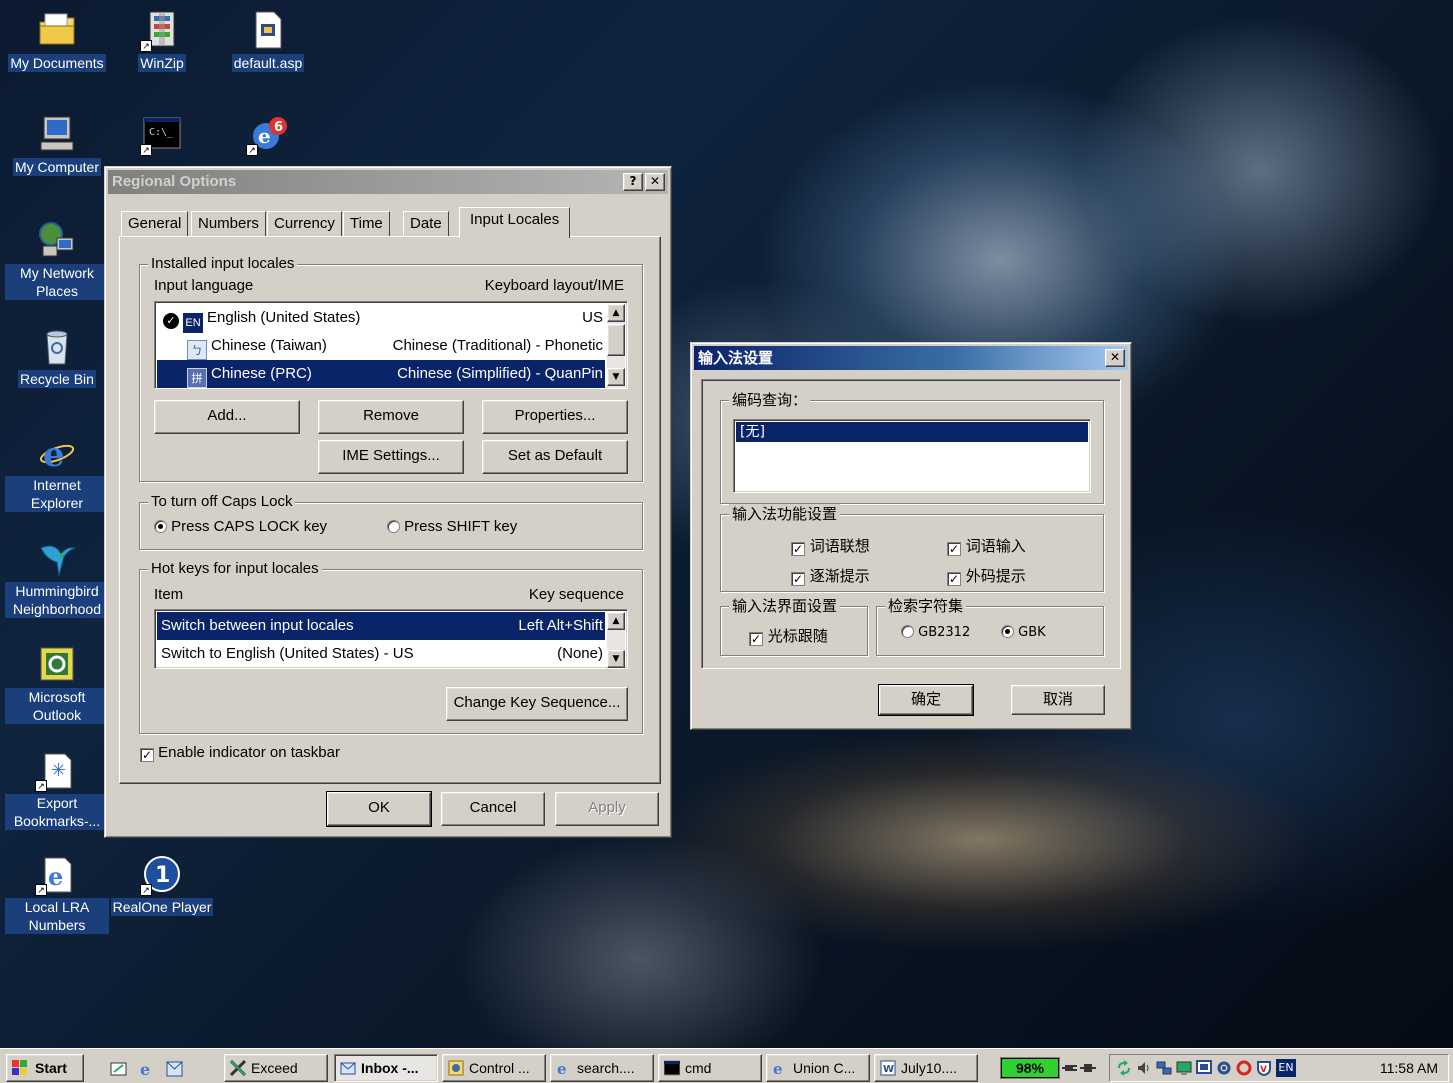 Image resolution: width=1453 pixels, height=1083 pixels. Describe the element at coordinates (710, 1068) in the screenshot. I see `task-cmd: cmd` at that location.